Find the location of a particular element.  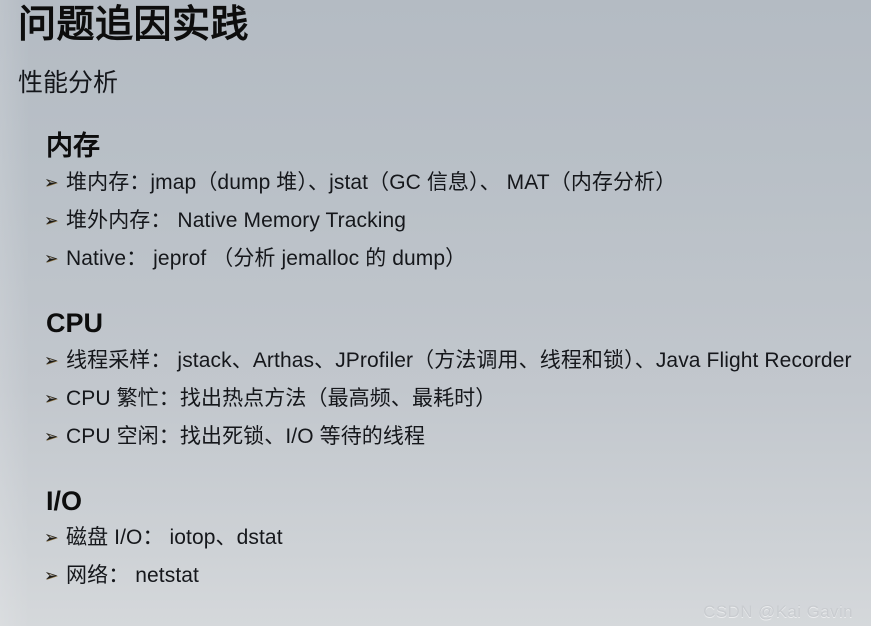

list-item: ➢ Native： jeprof （分析 jemalloc 的 dump） is located at coordinates (435, 259).